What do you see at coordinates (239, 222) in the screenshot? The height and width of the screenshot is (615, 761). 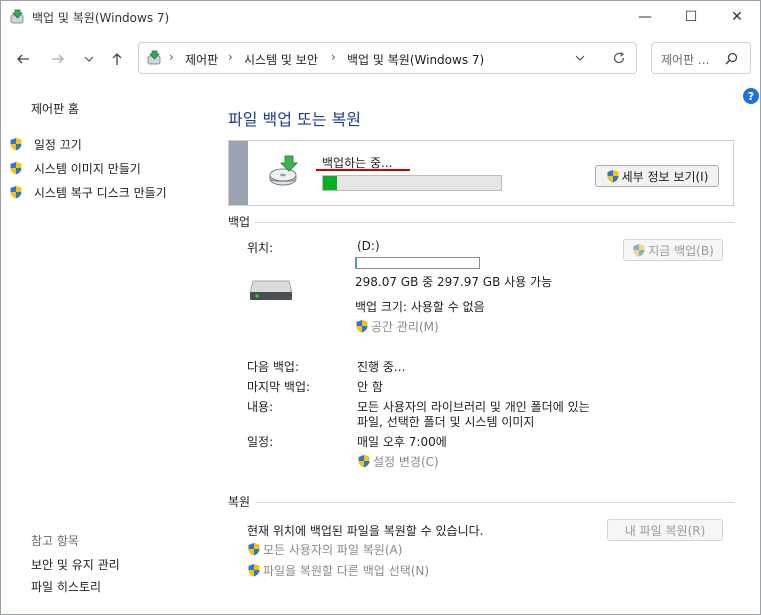 I see `backup-section-heading: 백업` at bounding box center [239, 222].